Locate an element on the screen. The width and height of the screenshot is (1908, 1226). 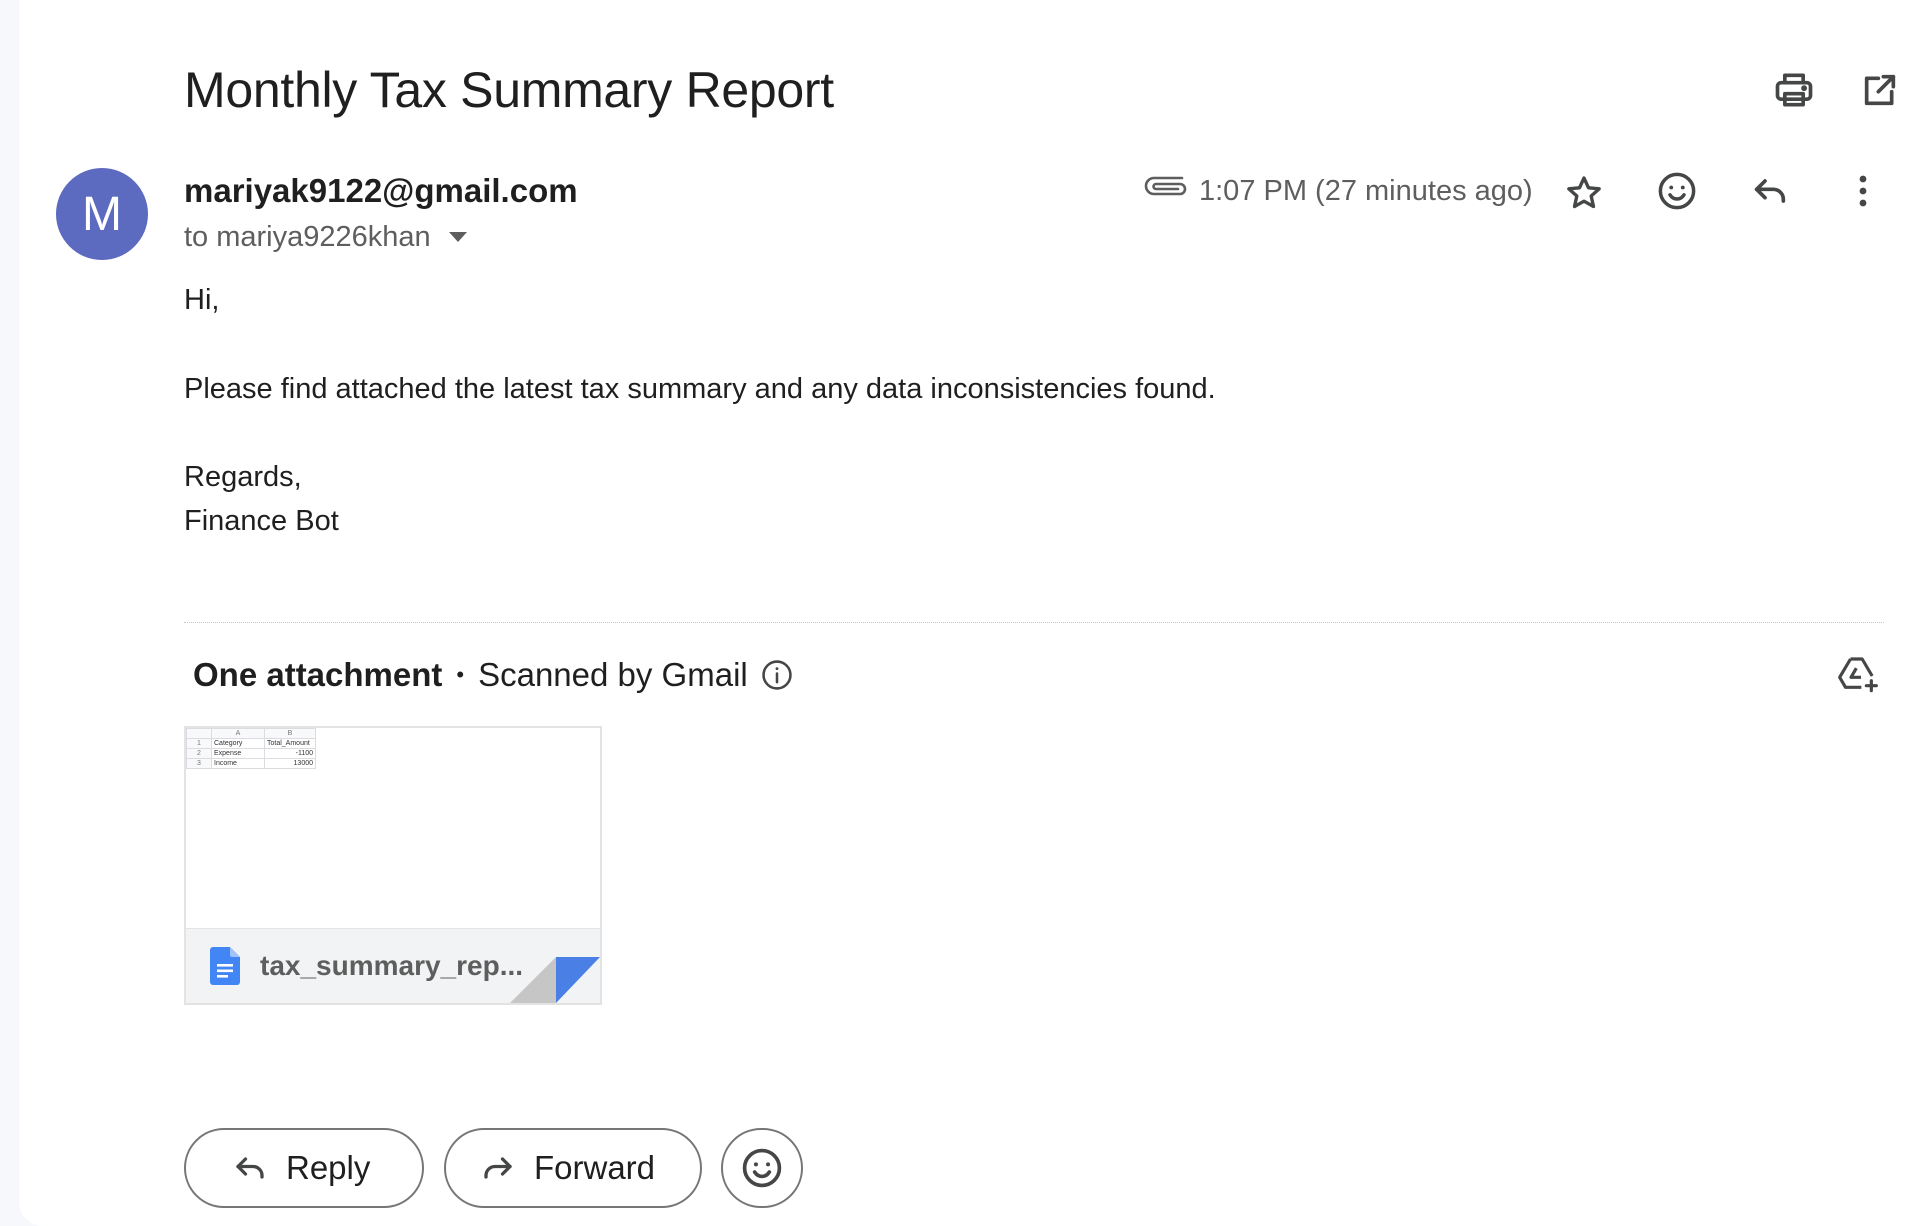
recipient-line: to mariya9226khan is located at coordinates (325, 237).